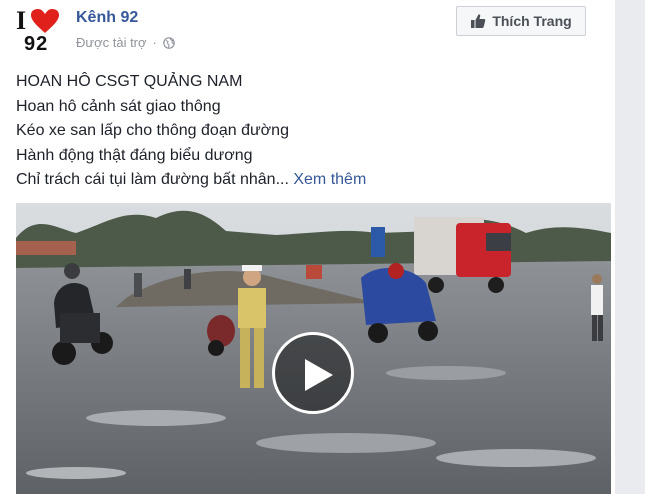 This screenshot has width=645, height=494. I want to click on see-more-link: Xem thêm, so click(329, 179).